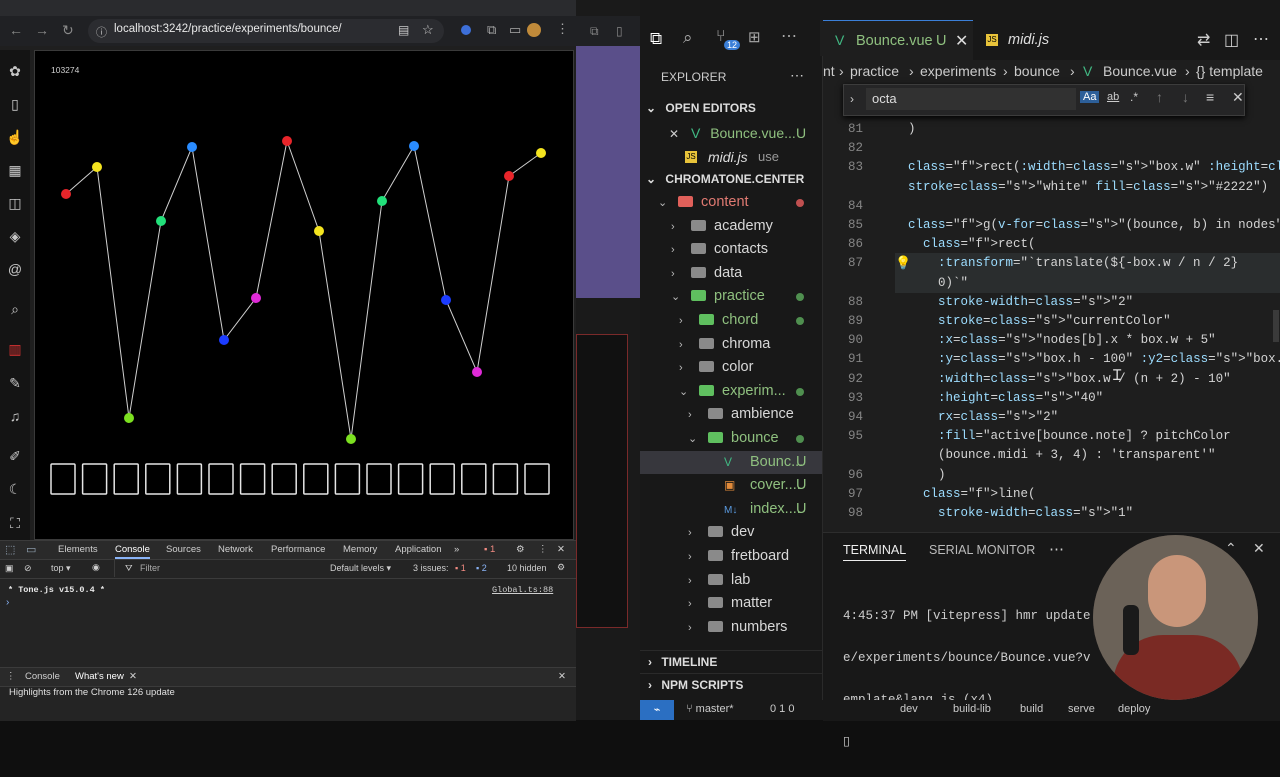  Describe the element at coordinates (15, 269) in the screenshot. I see `at-icon: @` at that location.